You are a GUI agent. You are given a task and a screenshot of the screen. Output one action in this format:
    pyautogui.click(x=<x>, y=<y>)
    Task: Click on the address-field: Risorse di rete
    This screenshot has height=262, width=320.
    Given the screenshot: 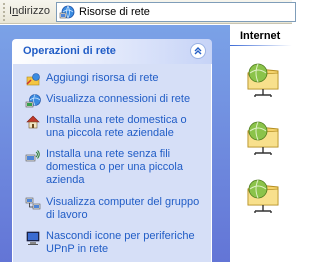 What is the action you would take?
    pyautogui.click(x=176, y=12)
    